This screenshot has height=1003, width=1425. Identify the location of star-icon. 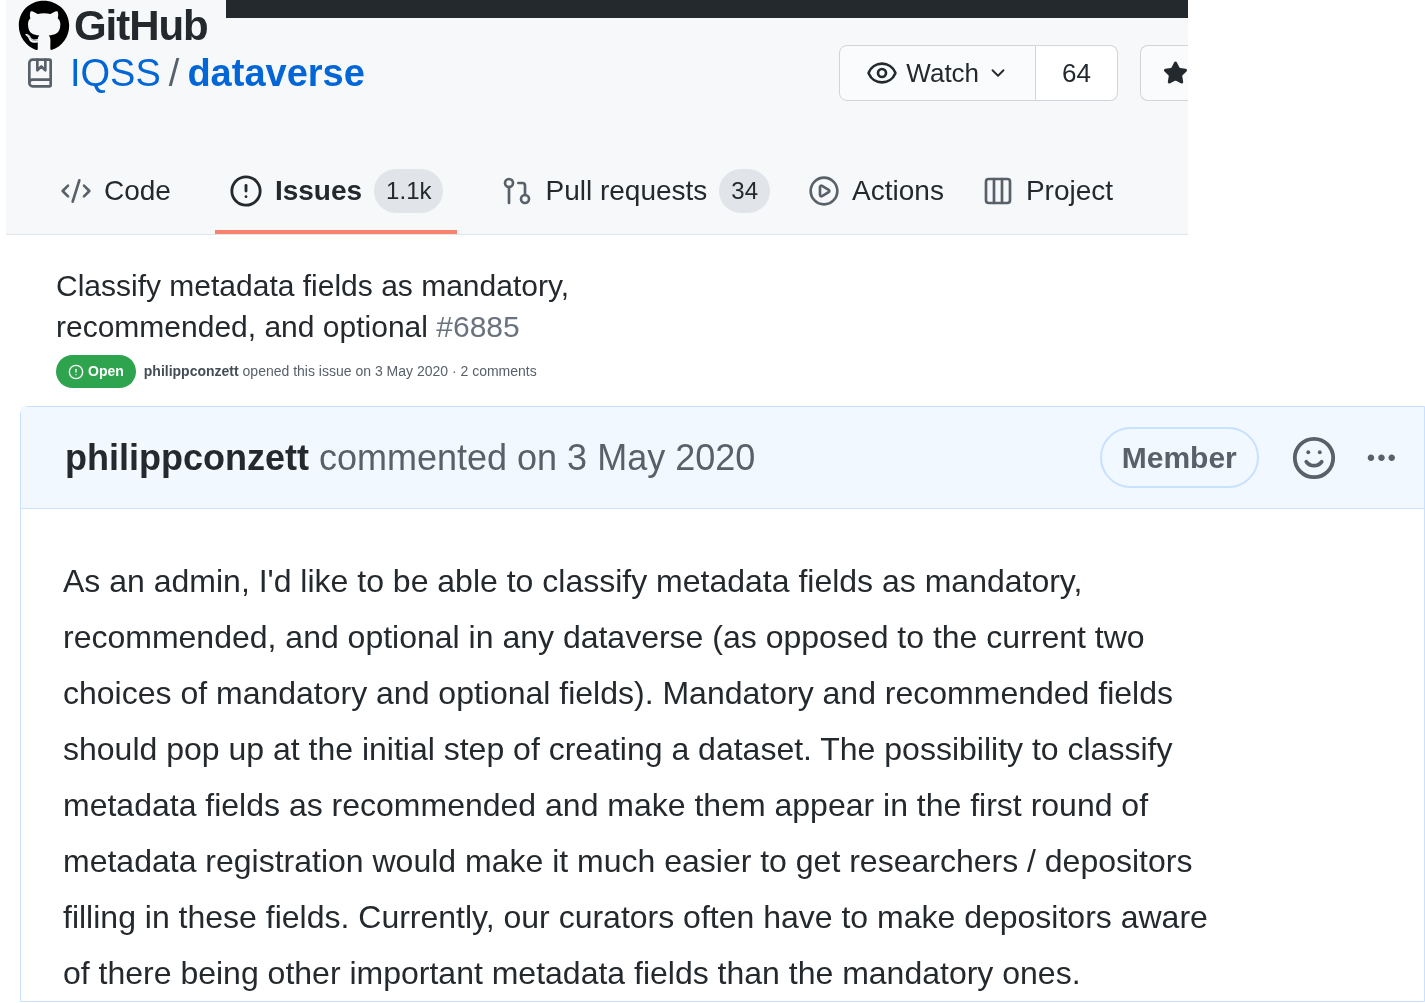
(1175, 73).